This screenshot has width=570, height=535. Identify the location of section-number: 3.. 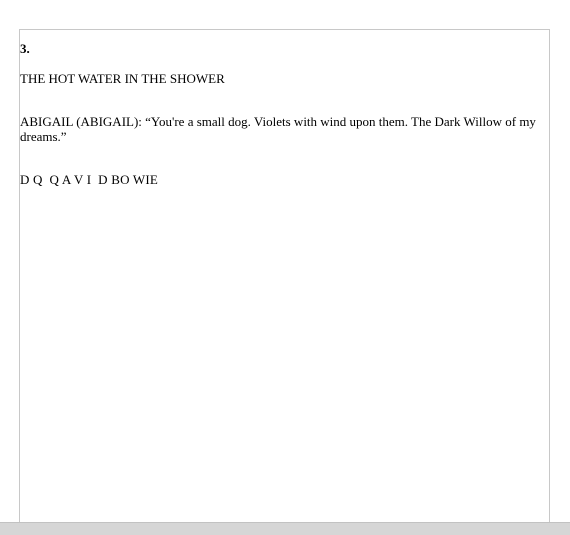
(25, 48).